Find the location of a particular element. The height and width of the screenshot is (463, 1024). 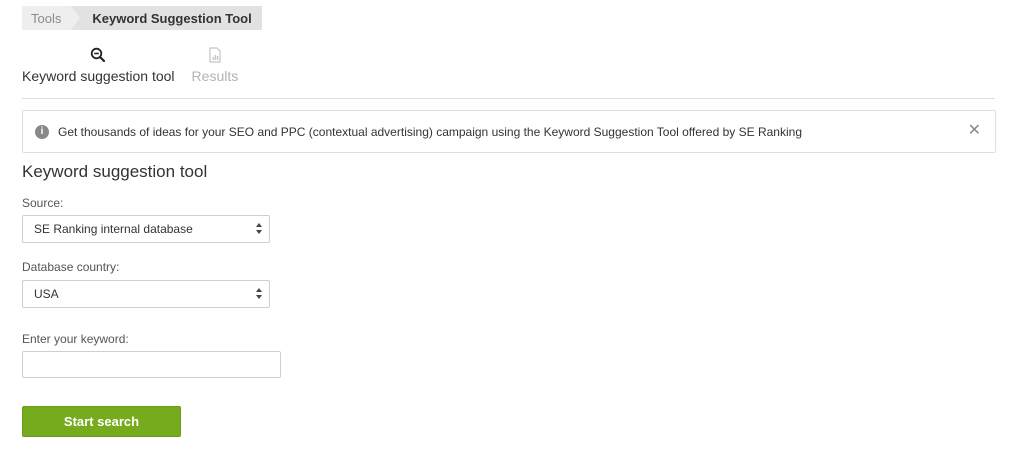

breadcrumb: Tools Keyword Suggestion Tool is located at coordinates (142, 18).